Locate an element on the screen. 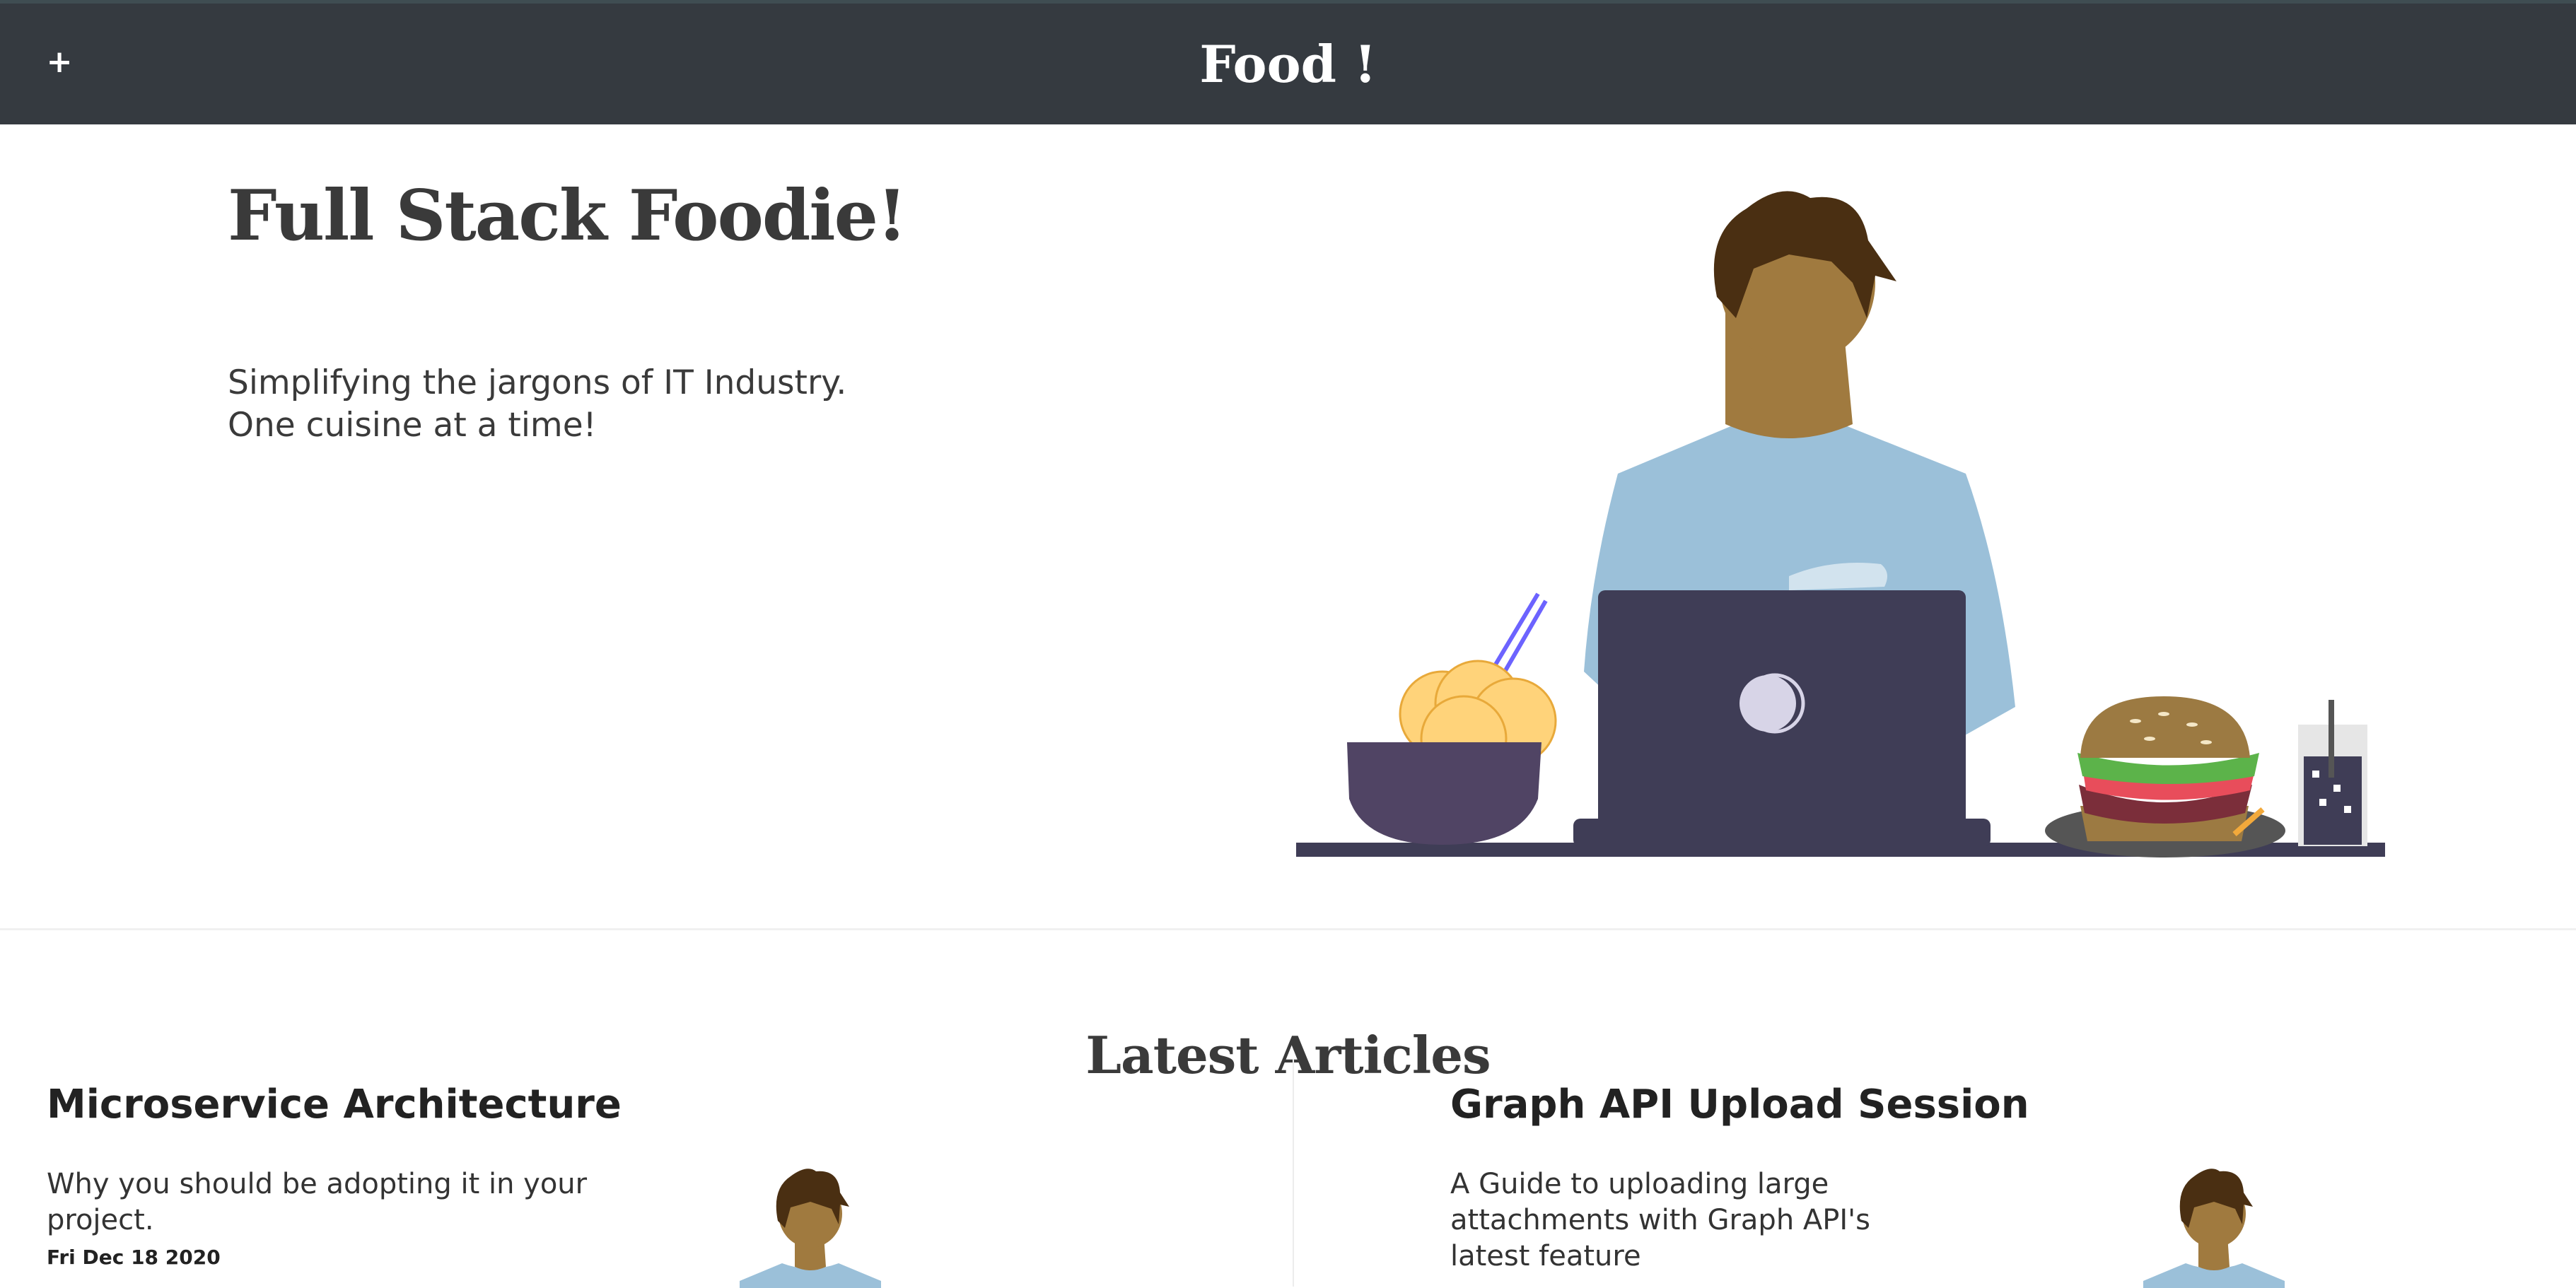 This screenshot has height=1288, width=2576. site-brand: Food ! is located at coordinates (1288, 64).